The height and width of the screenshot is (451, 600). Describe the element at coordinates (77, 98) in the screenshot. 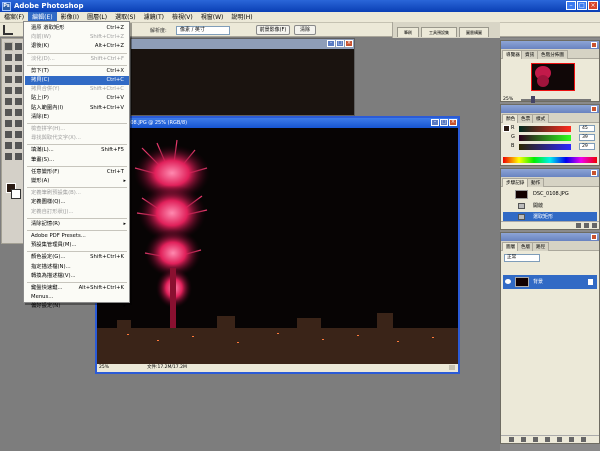

I see `edit-menu-item: 貼上(P) Ctrl+V` at that location.